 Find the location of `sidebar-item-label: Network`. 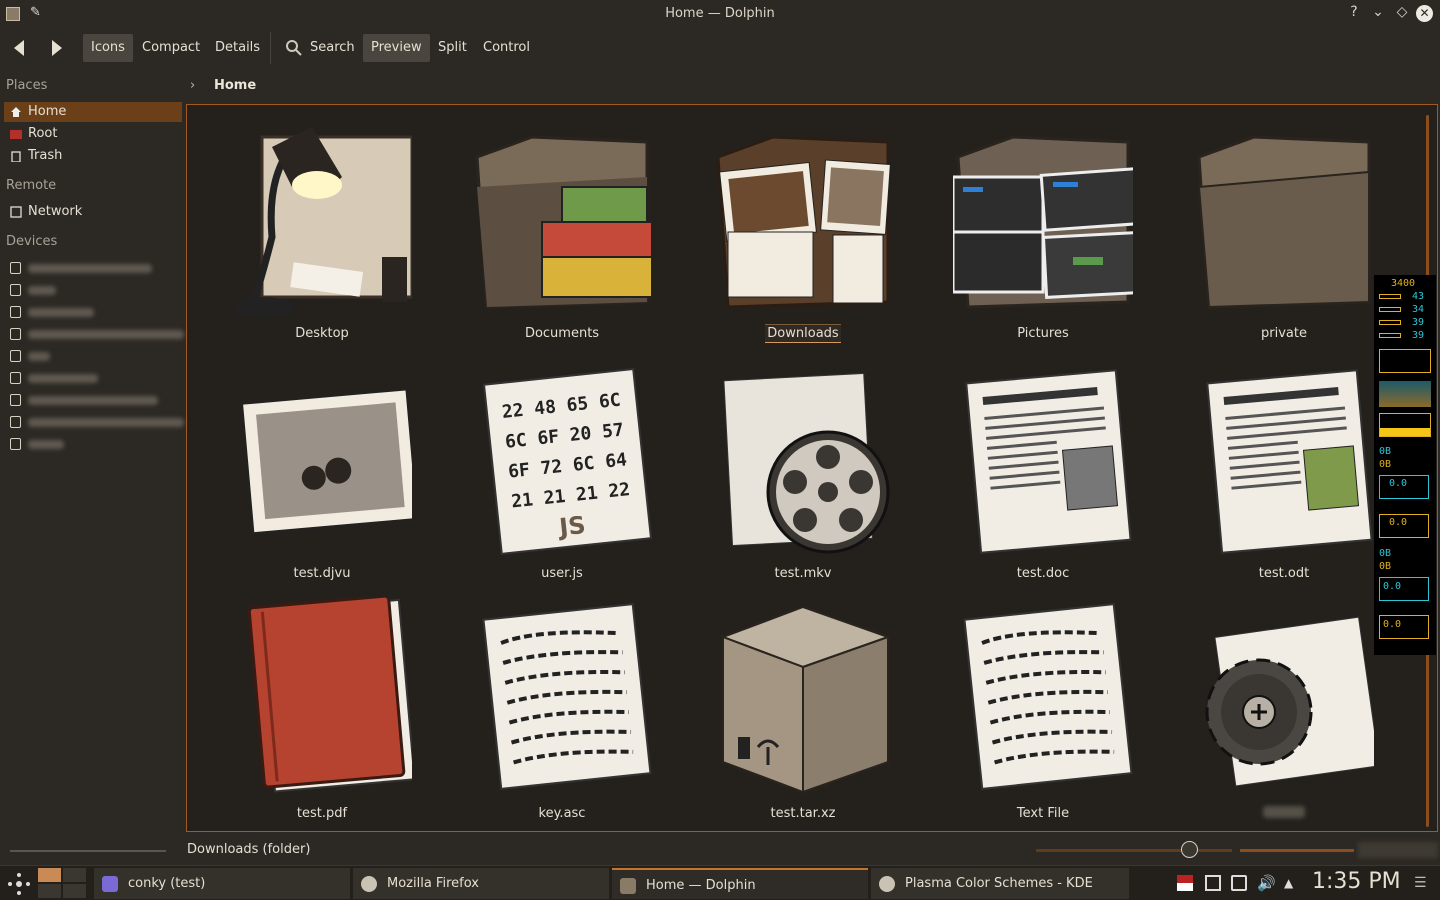

sidebar-item-label: Network is located at coordinates (55, 211).